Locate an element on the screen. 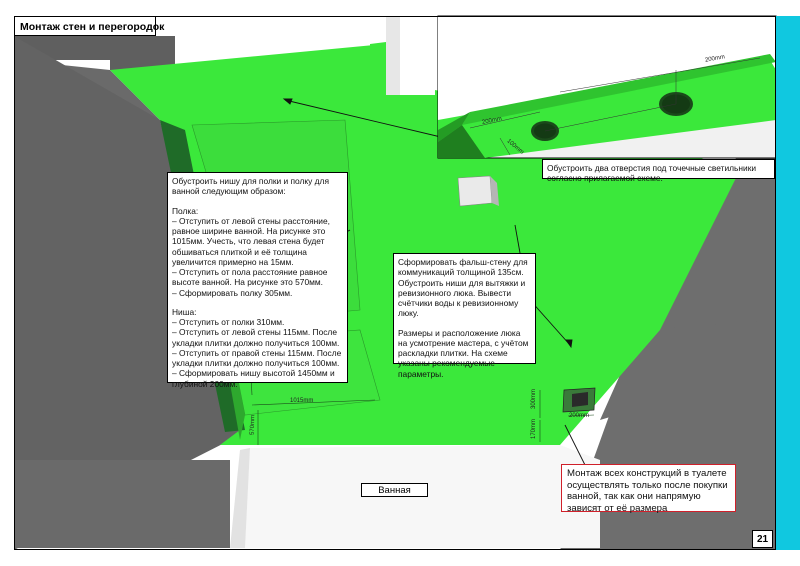  dim-hatch-170: 170mm is located at coordinates (534, 429).